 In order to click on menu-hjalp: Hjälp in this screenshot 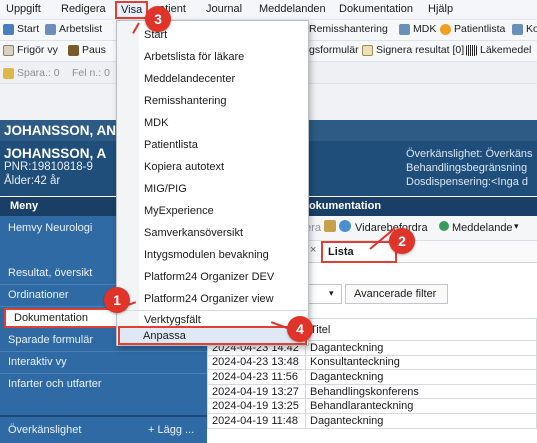, I will do `click(440, 9)`.